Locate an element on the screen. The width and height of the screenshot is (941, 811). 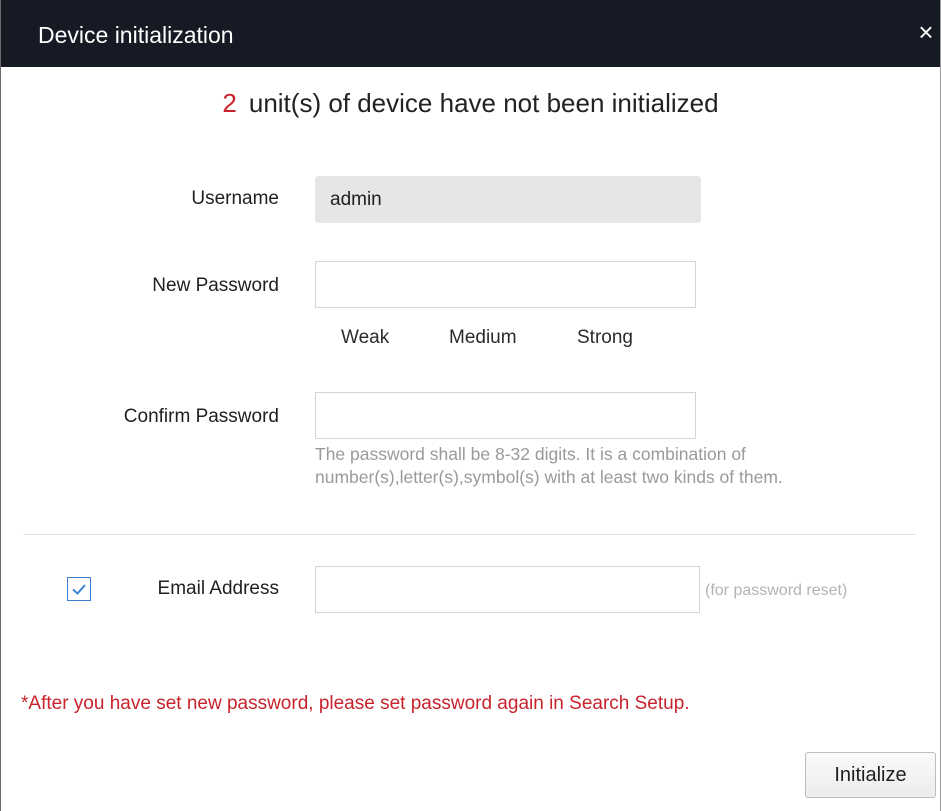
divider is located at coordinates (469, 534).